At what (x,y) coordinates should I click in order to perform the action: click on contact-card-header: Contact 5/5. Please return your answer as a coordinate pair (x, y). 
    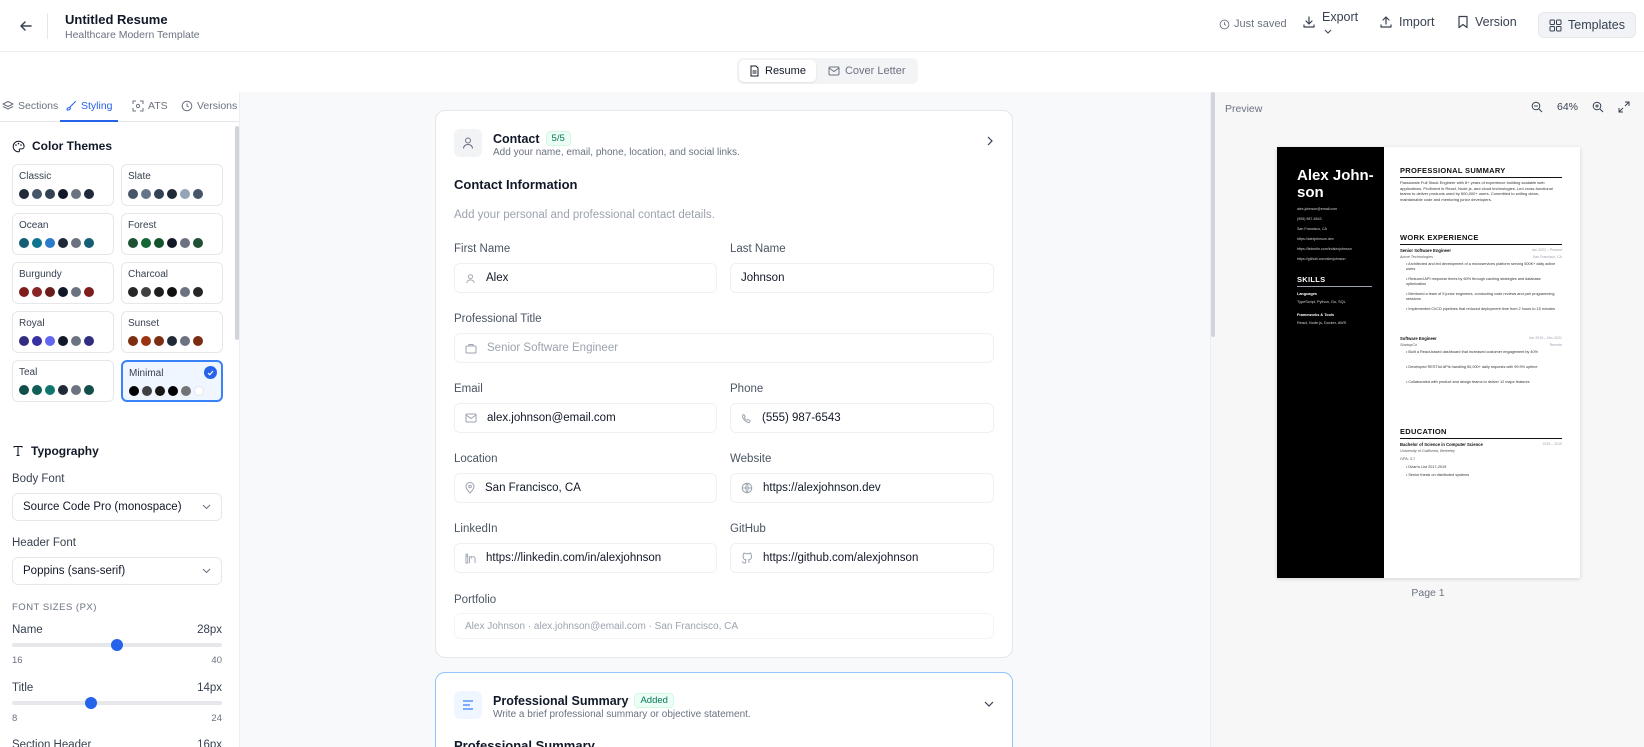
    Looking at the image, I should click on (532, 138).